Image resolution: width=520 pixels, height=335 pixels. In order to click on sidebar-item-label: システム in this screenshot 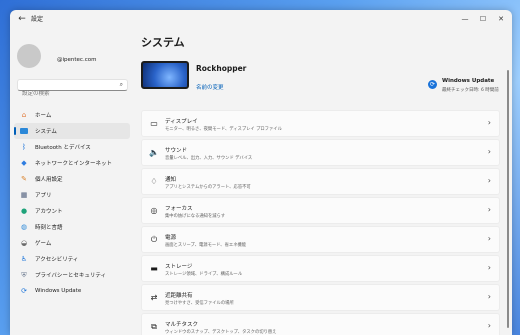, I will do `click(46, 132)`.